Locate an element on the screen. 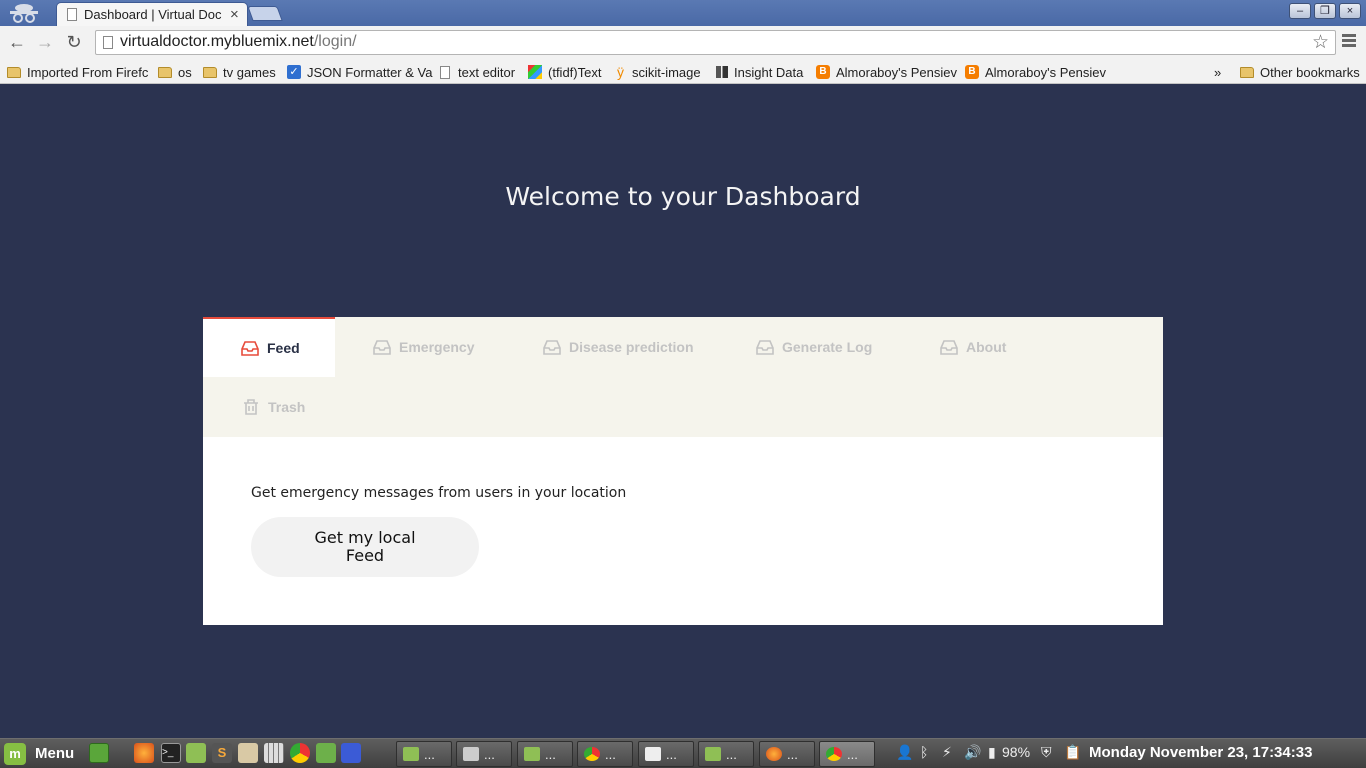 The width and height of the screenshot is (1366, 768). browser-titlebar: Dashboard | Virtual Doc × – ❐ × is located at coordinates (683, 13).